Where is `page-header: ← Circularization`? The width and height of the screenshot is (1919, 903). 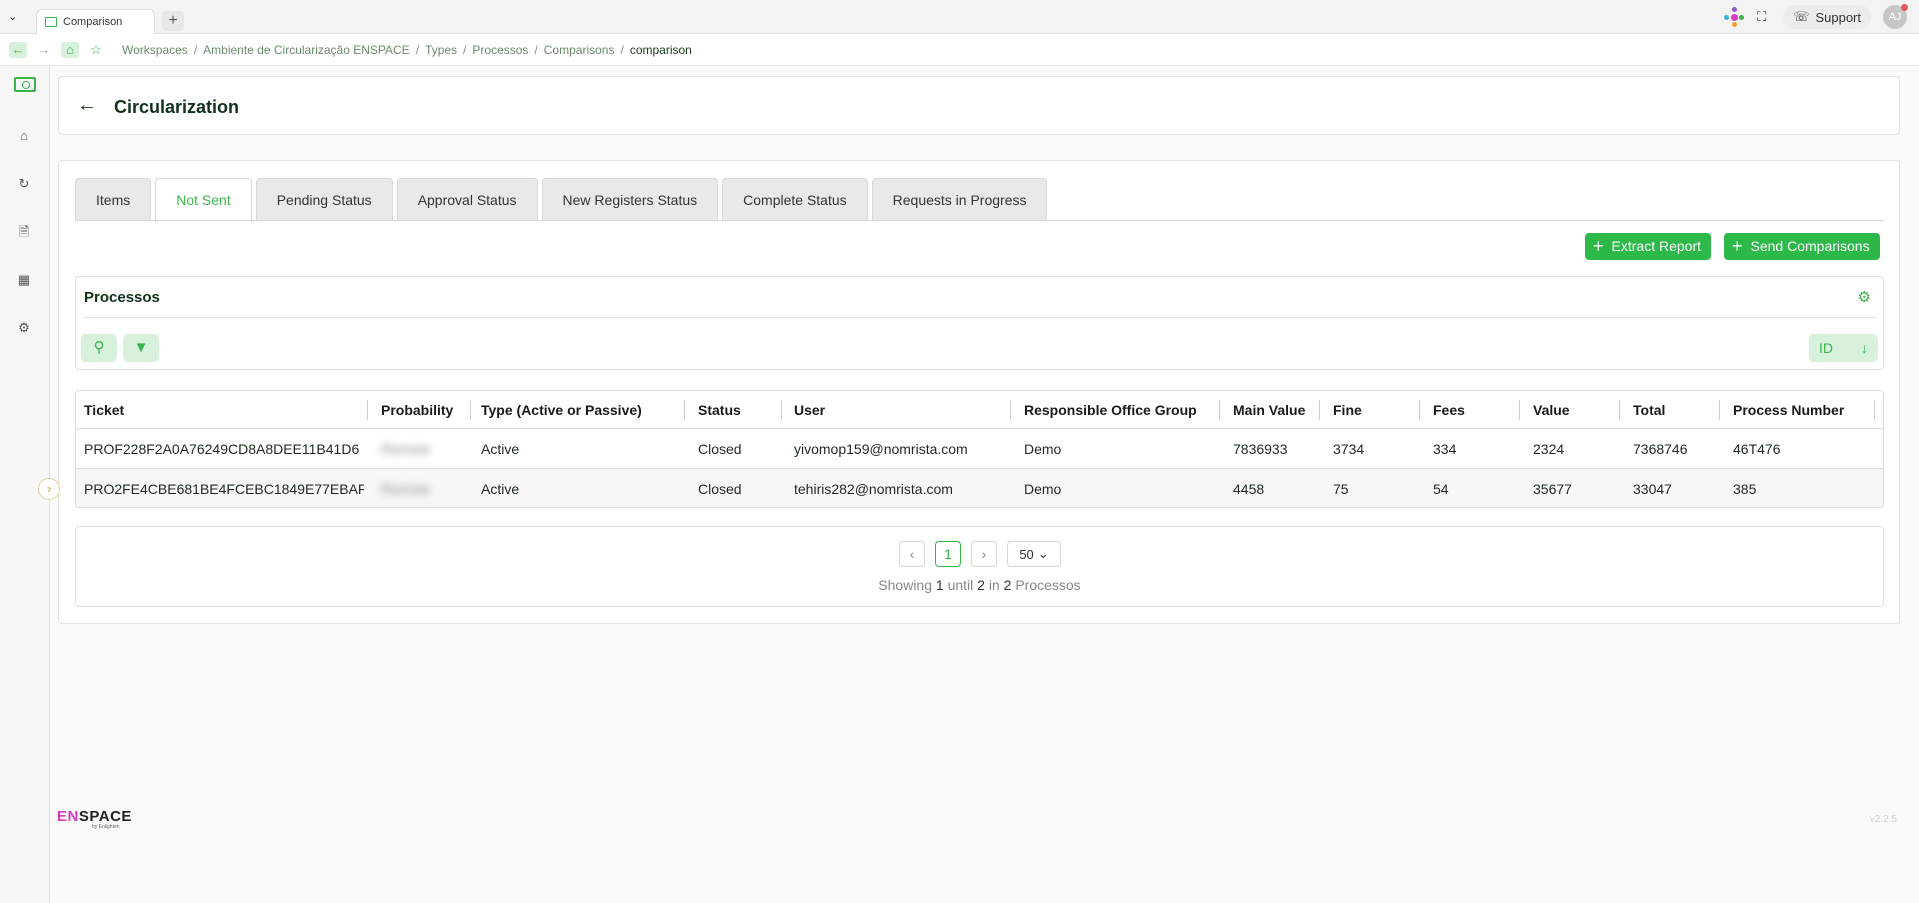
page-header: ← Circularization is located at coordinates (979, 105).